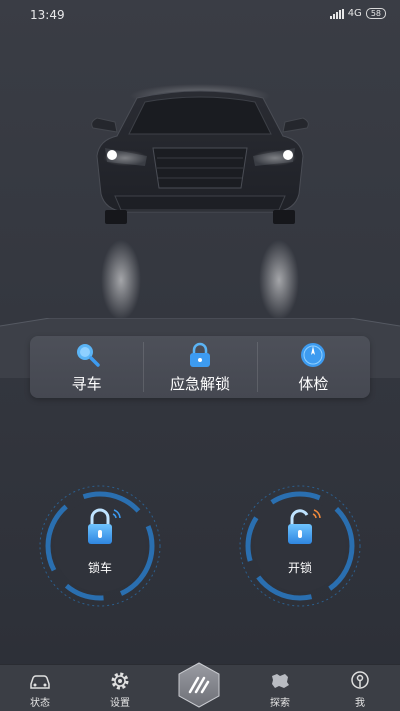 The width and height of the screenshot is (400, 711). I want to click on network-type: 4G, so click(354, 13).